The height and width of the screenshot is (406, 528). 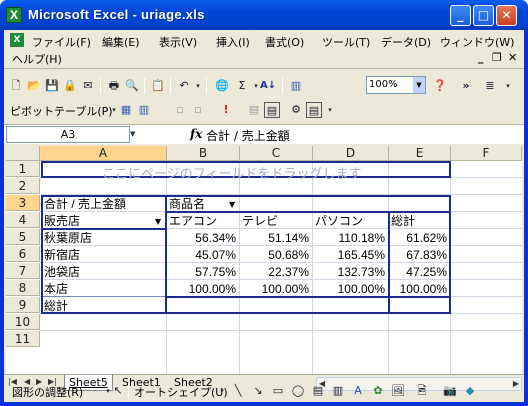 I want to click on cell-value: 110.18%, so click(x=350, y=238).